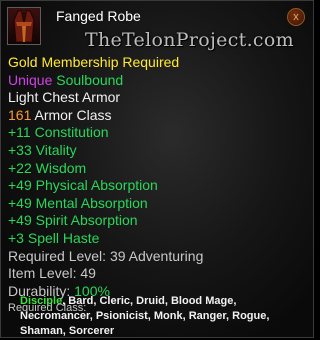  What do you see at coordinates (94, 62) in the screenshot?
I see `membership-requirement: Gold Membership Required` at bounding box center [94, 62].